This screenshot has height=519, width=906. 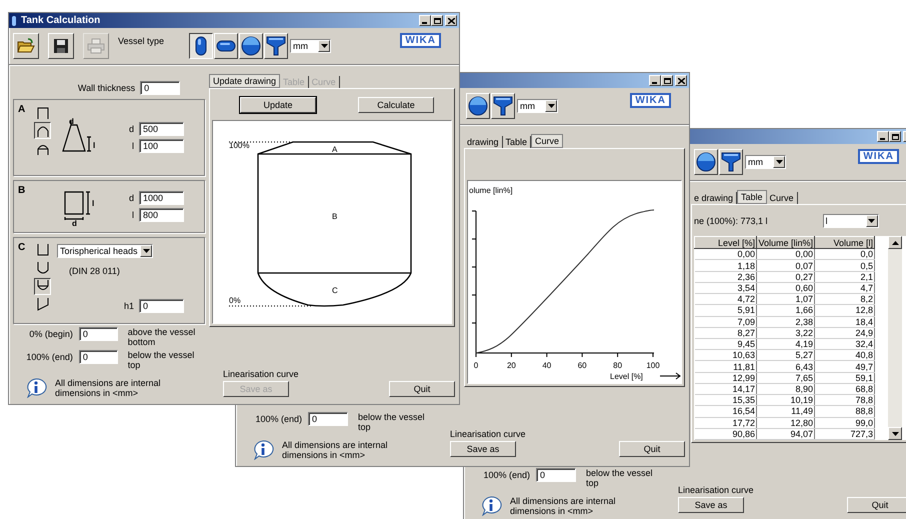 What do you see at coordinates (160, 88) in the screenshot?
I see `wall-thickness-field: 0` at bounding box center [160, 88].